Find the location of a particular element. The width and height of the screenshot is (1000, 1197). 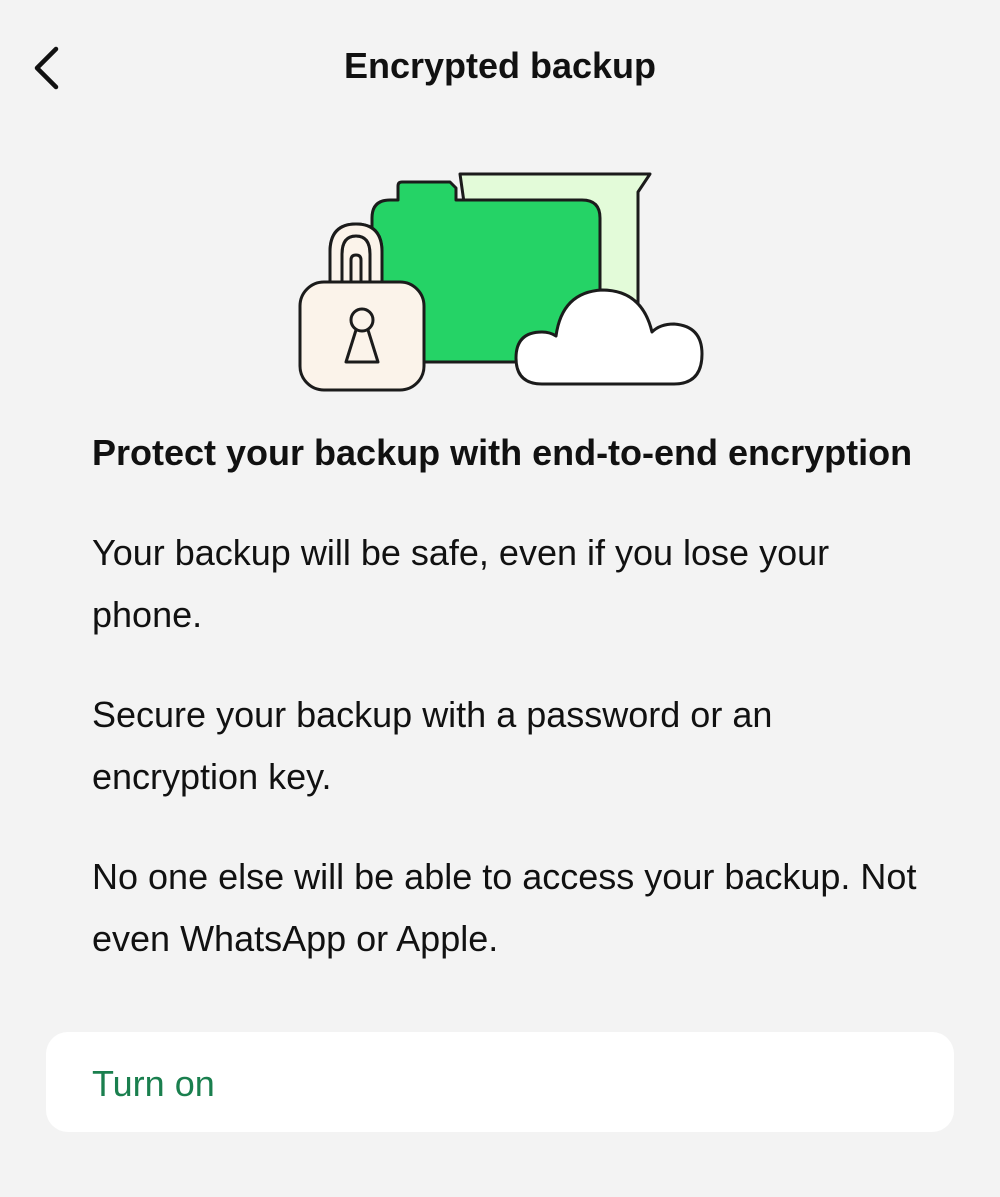

navigation-bar: Encrypted backup is located at coordinates (500, 65).